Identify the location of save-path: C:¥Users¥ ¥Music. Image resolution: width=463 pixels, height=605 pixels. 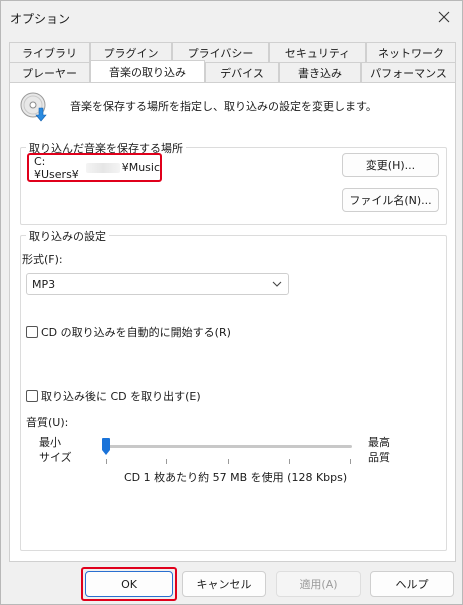
(94, 167).